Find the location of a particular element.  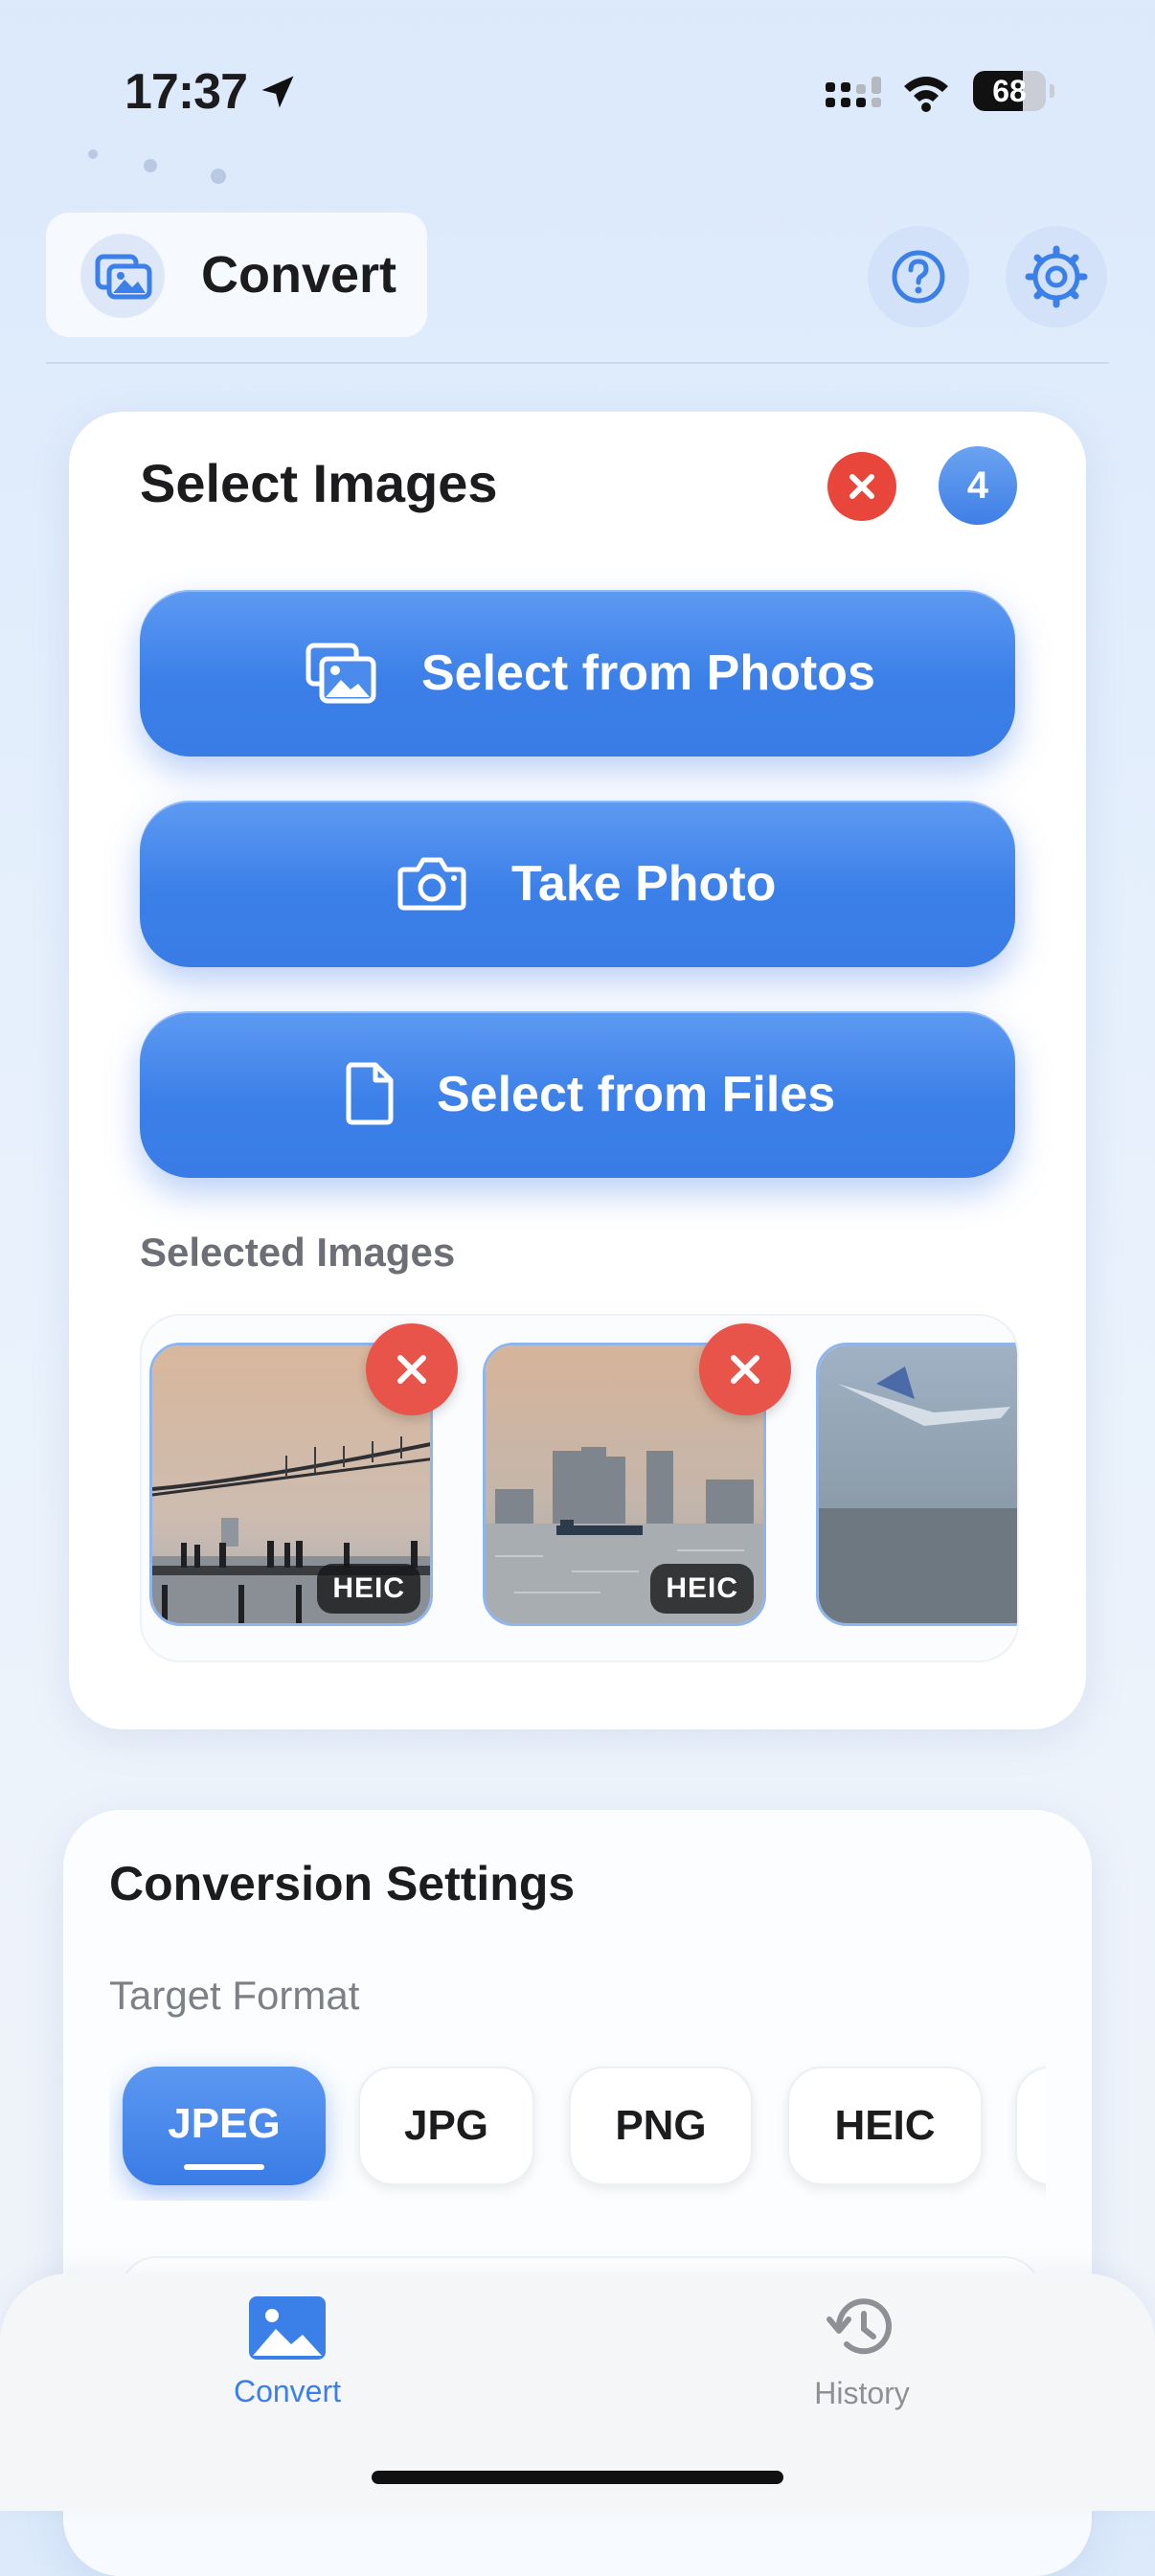

tab-convert: Convert is located at coordinates (287, 2351).